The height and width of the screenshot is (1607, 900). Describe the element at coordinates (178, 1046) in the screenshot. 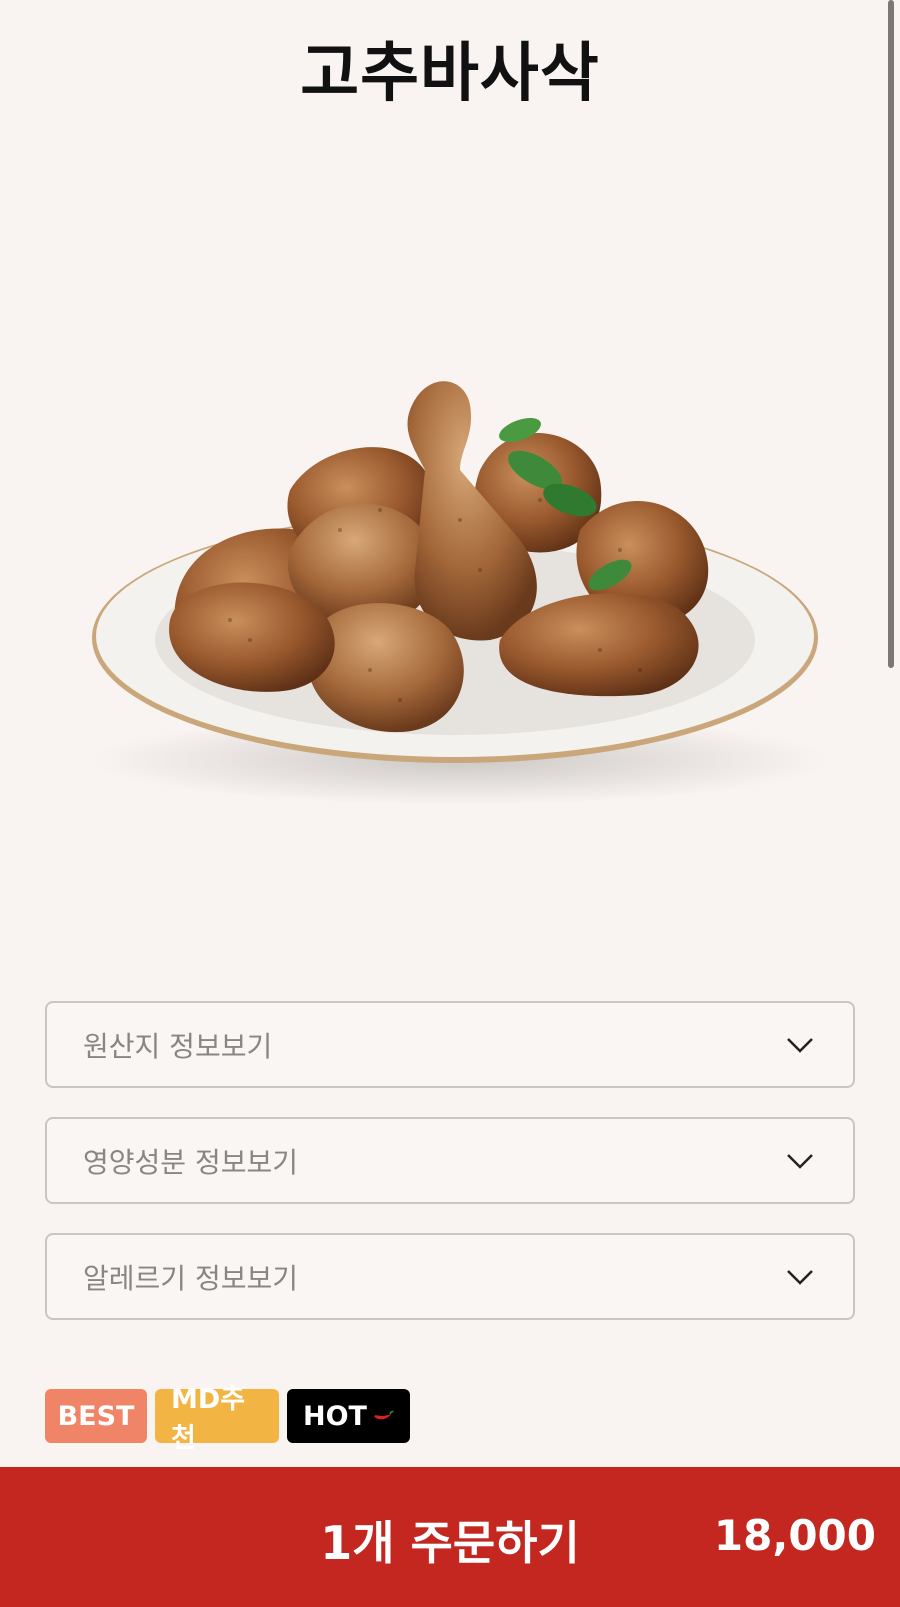

I see `origin-info-label: 원산지 정보보기` at that location.